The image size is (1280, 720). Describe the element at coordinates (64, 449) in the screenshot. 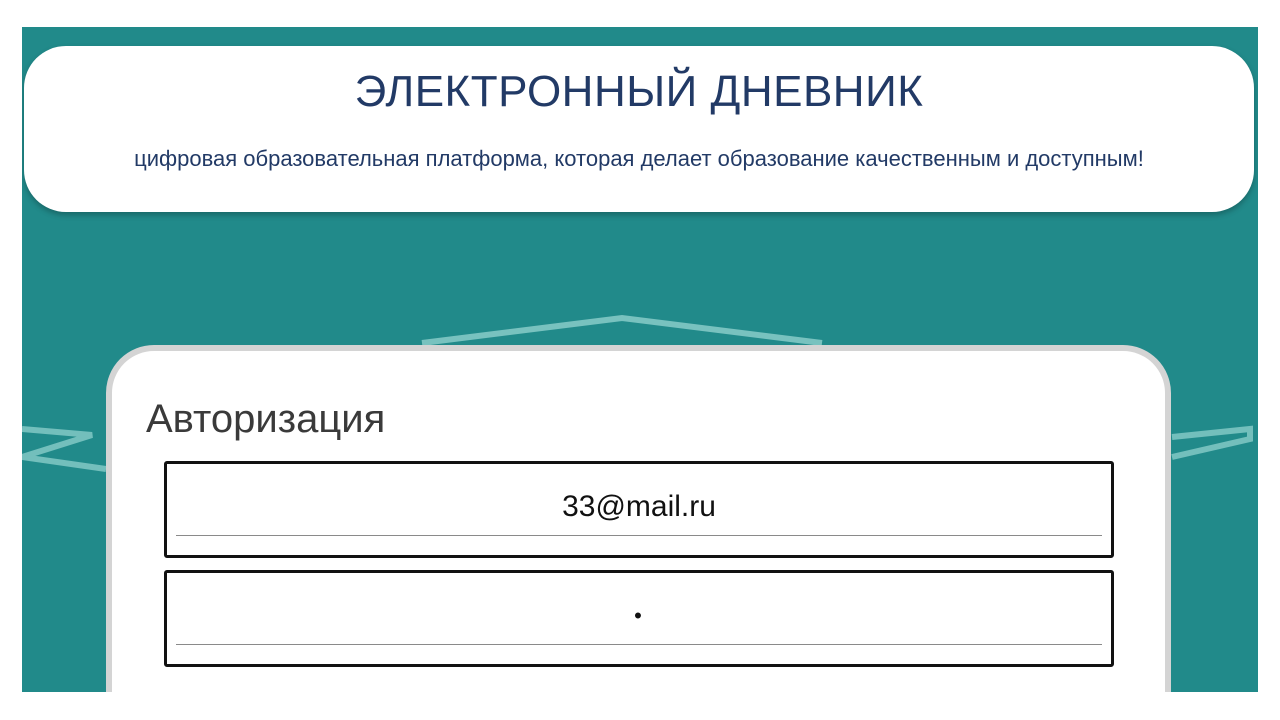

I see `decorative-left-line` at that location.